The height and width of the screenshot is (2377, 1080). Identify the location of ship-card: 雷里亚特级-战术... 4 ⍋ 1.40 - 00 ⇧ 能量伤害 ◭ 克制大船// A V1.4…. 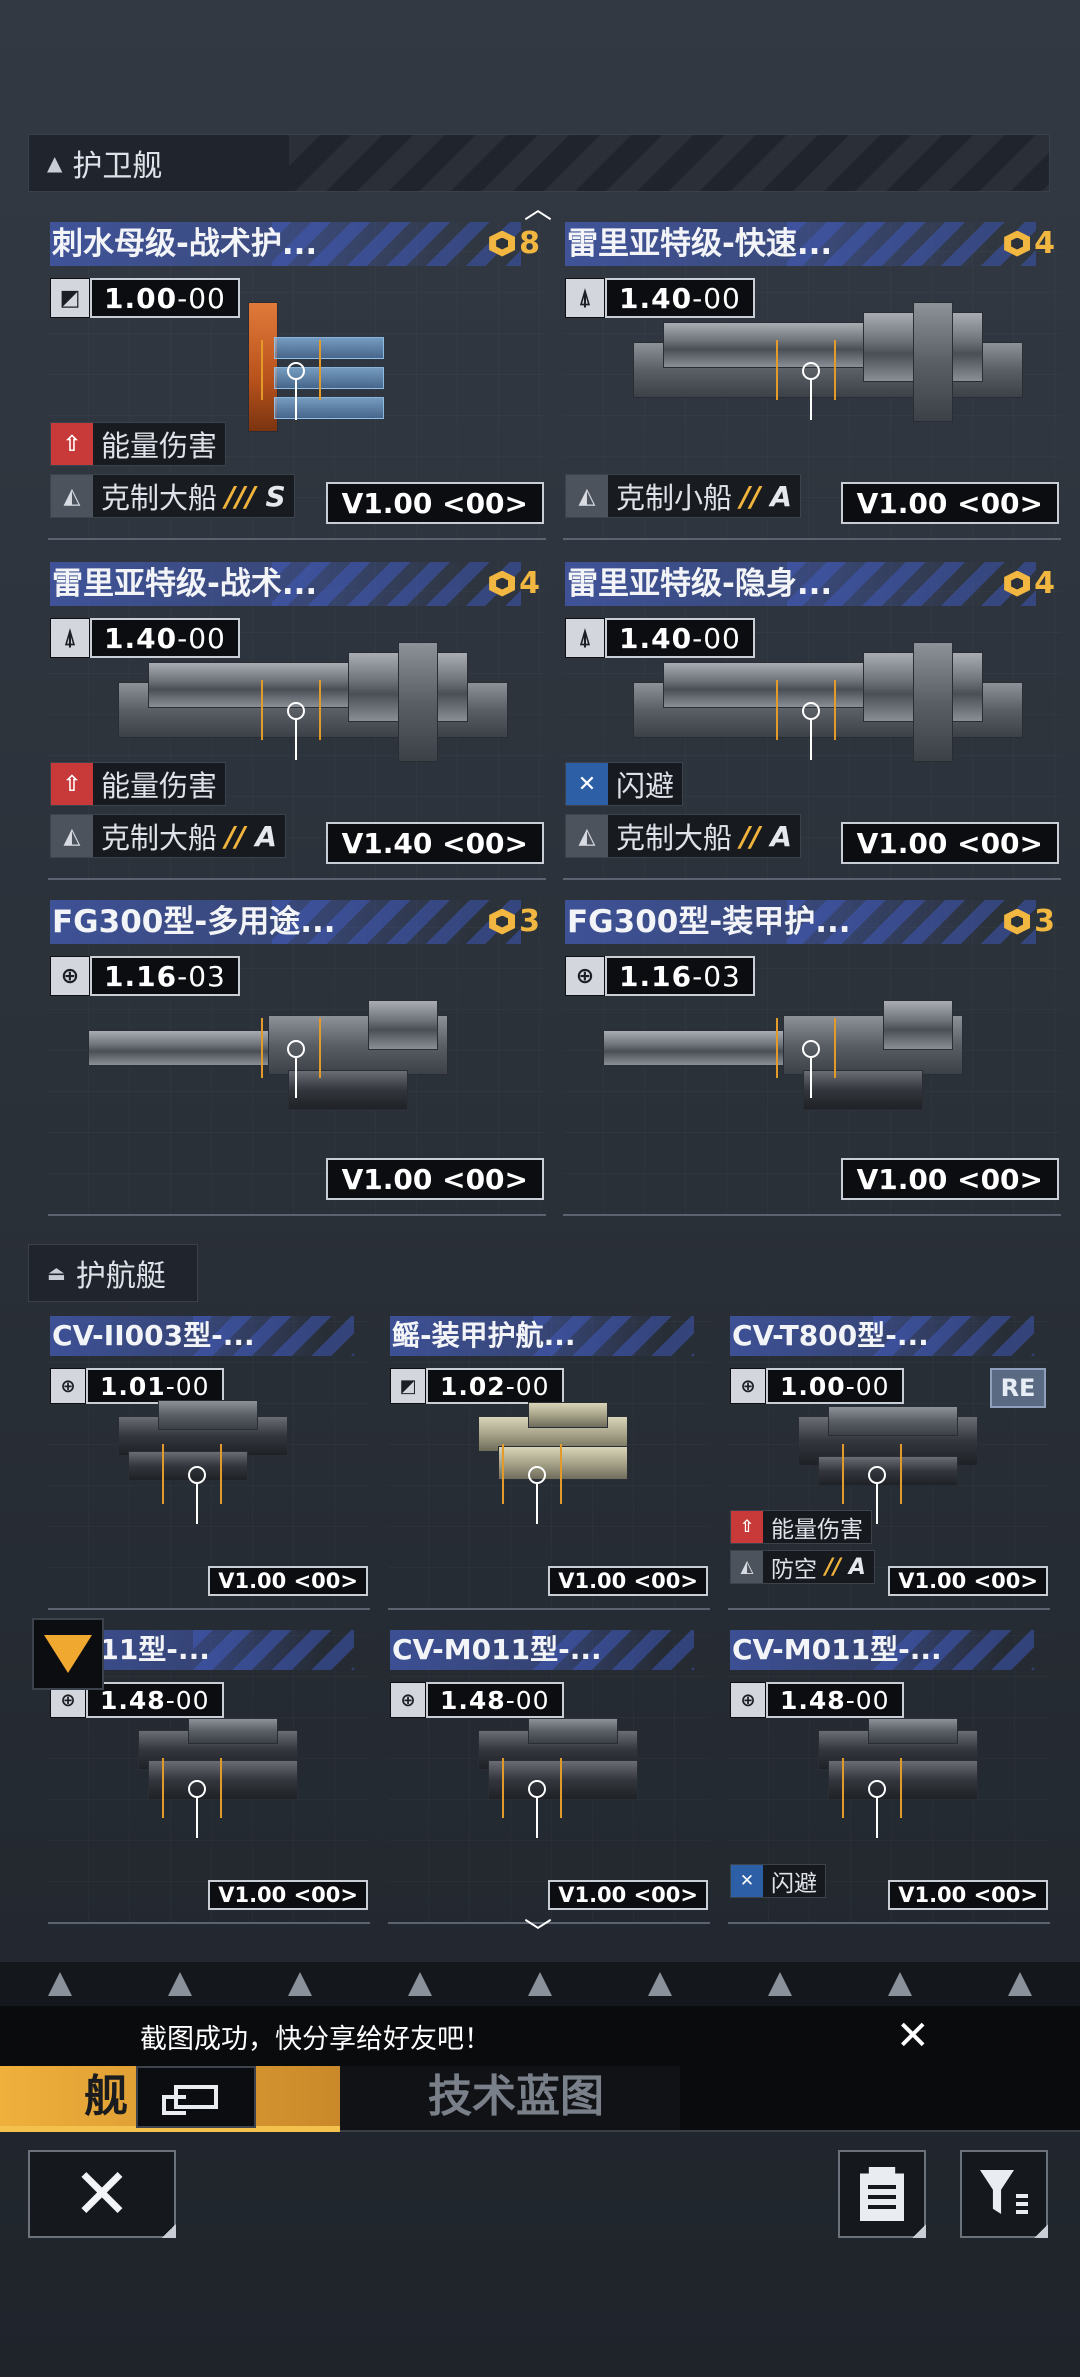
(297, 721).